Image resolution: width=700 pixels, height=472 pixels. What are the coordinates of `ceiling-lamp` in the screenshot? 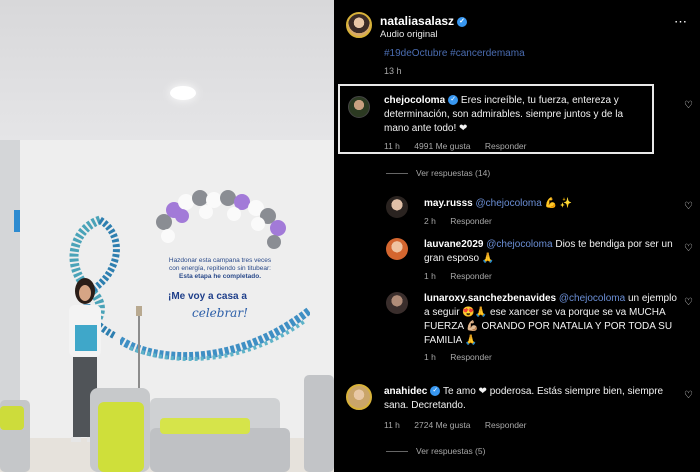 It's located at (183, 93).